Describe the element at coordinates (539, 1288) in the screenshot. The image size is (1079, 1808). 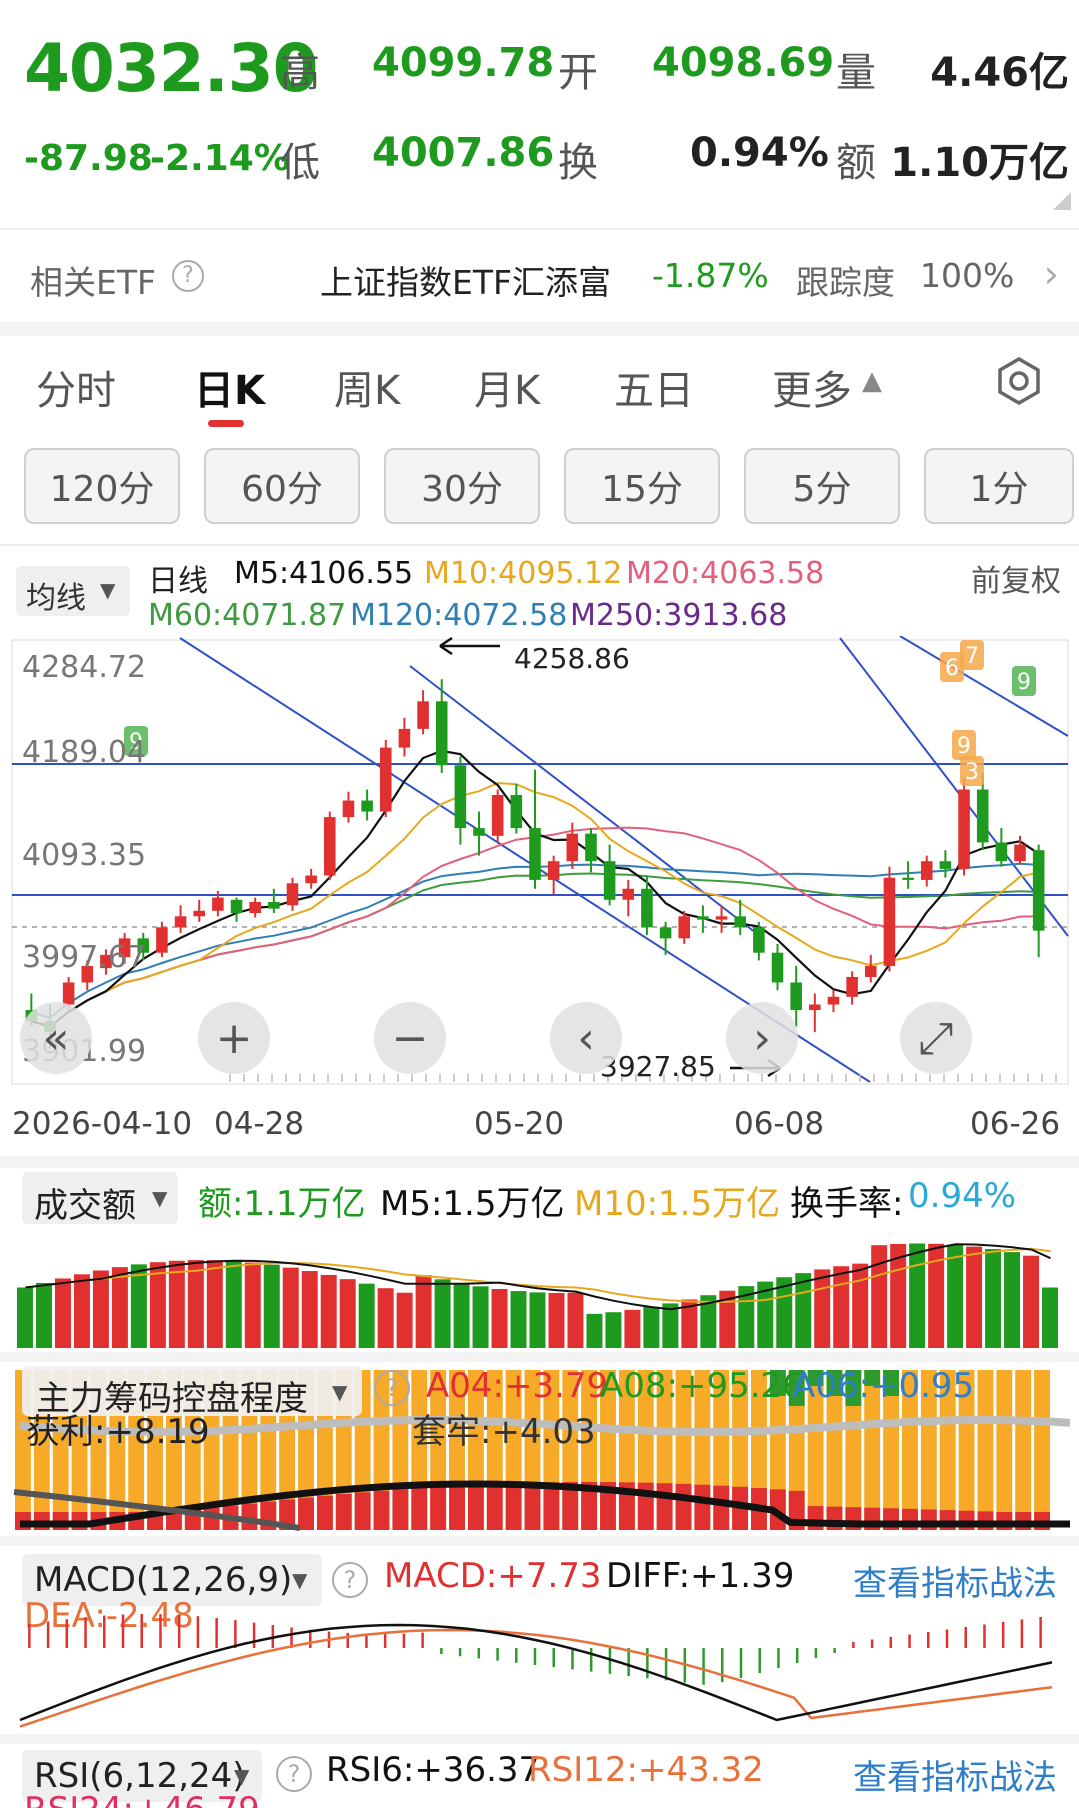
I see `volume-chart` at that location.